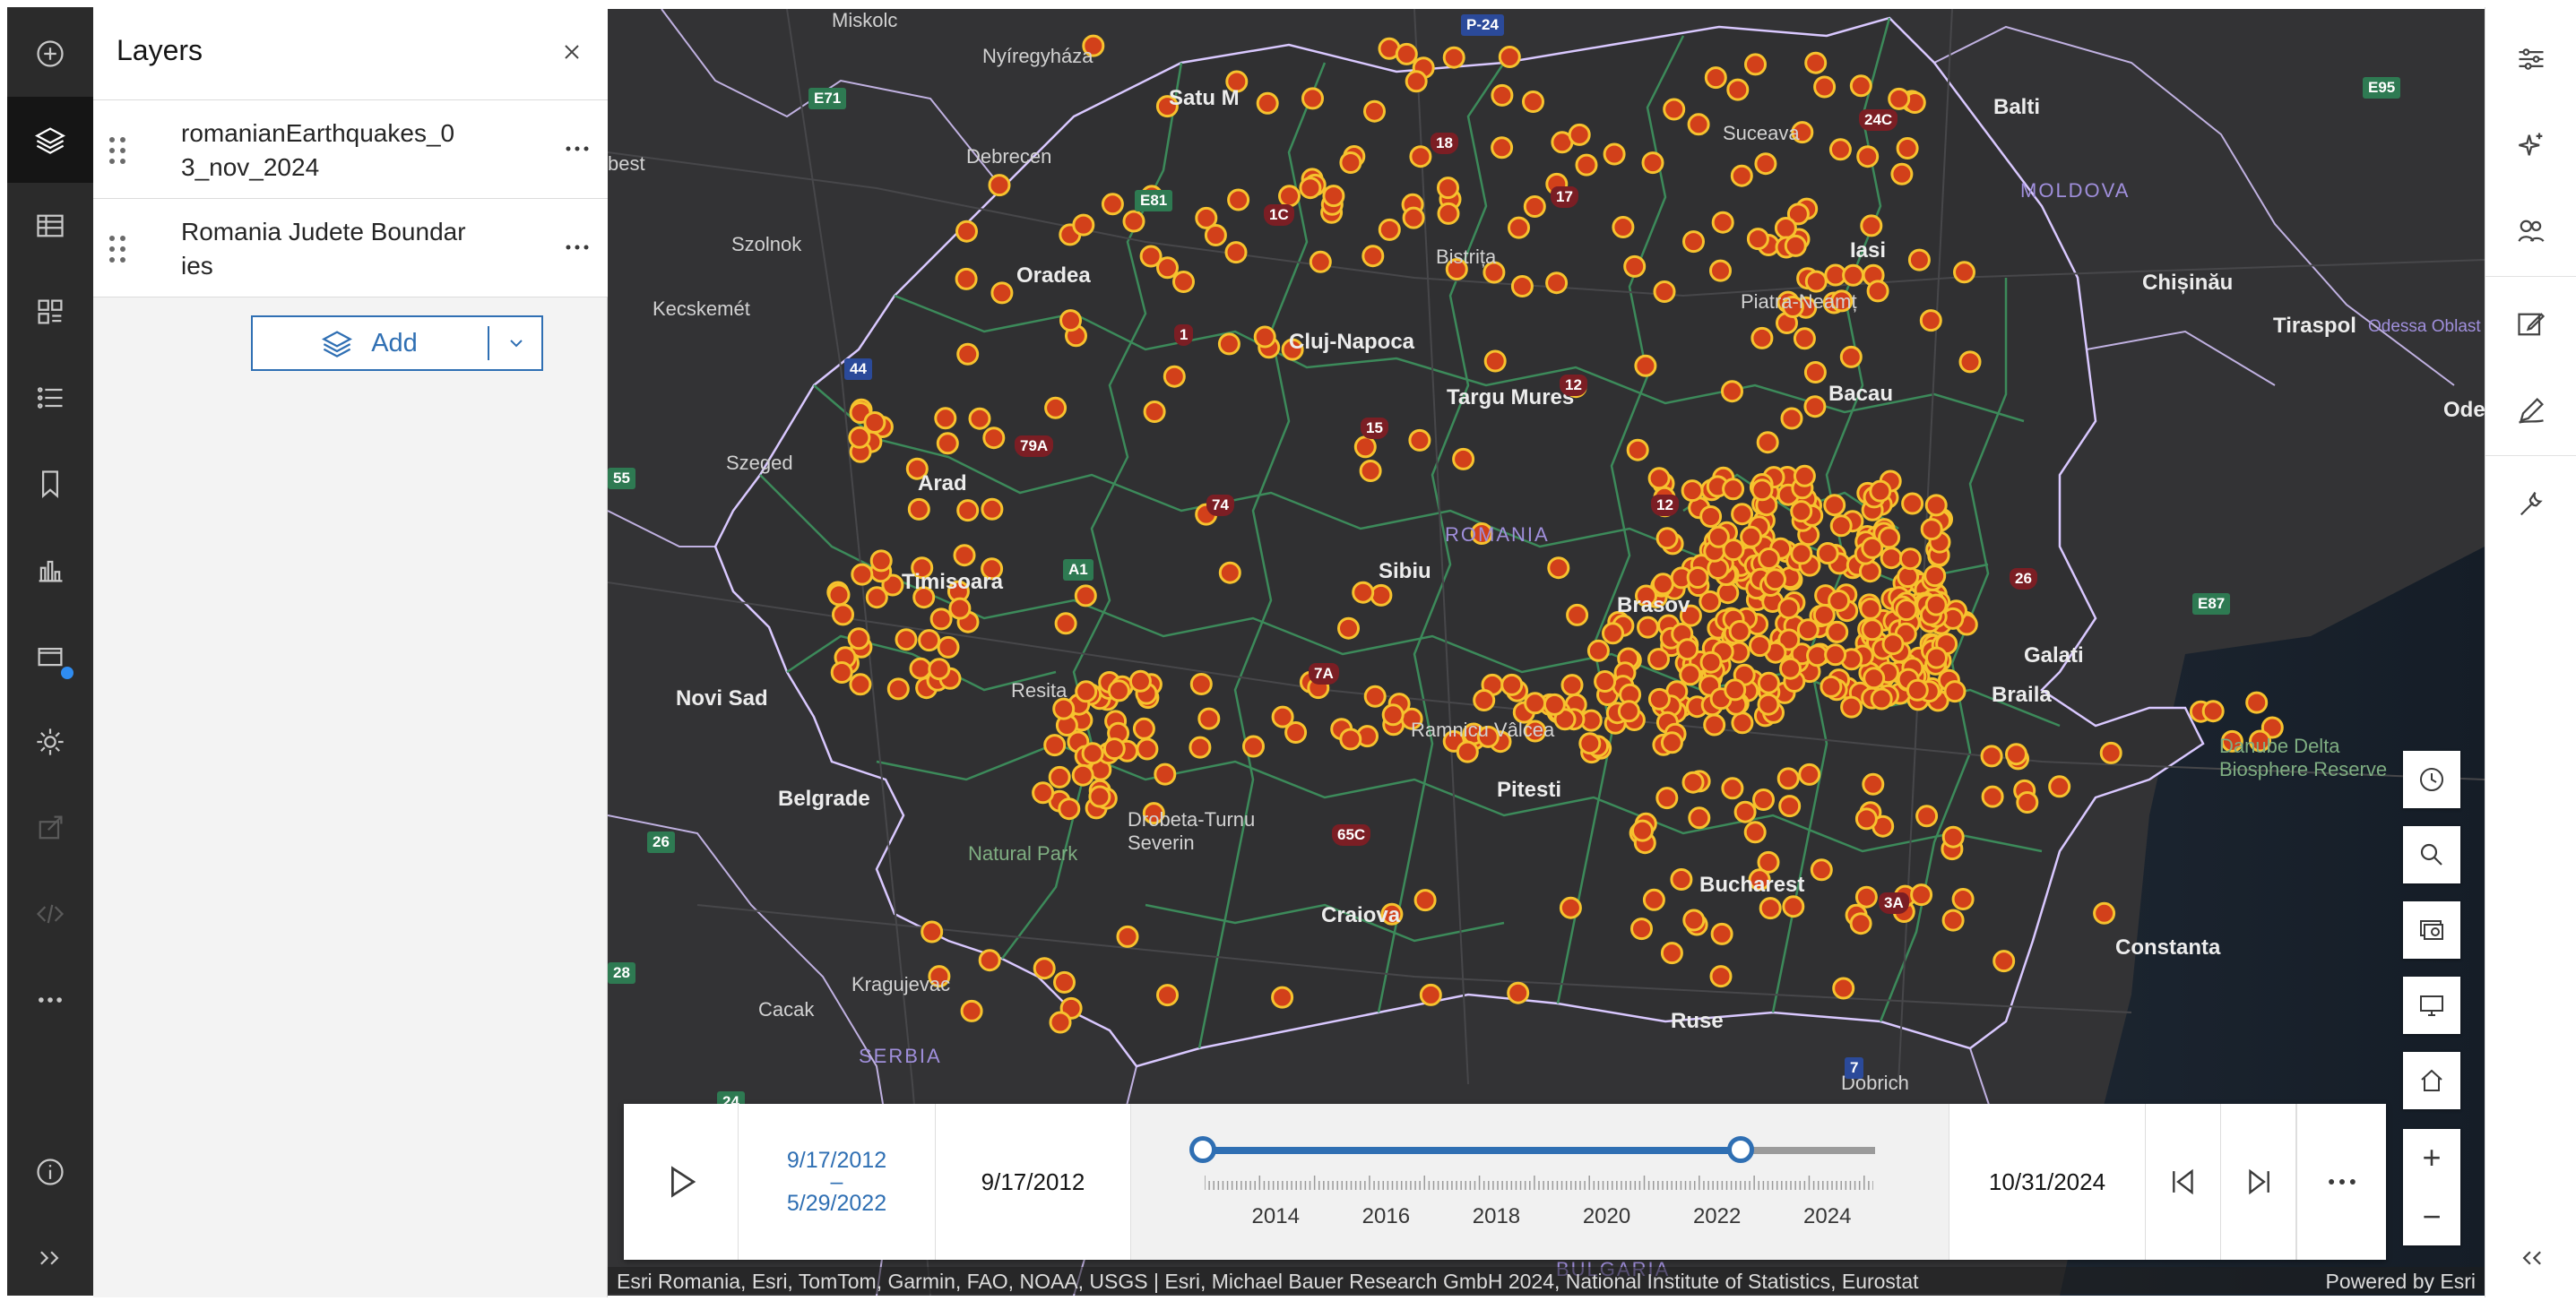 The width and height of the screenshot is (2576, 1301). I want to click on expand-icon, so click(50, 1258).